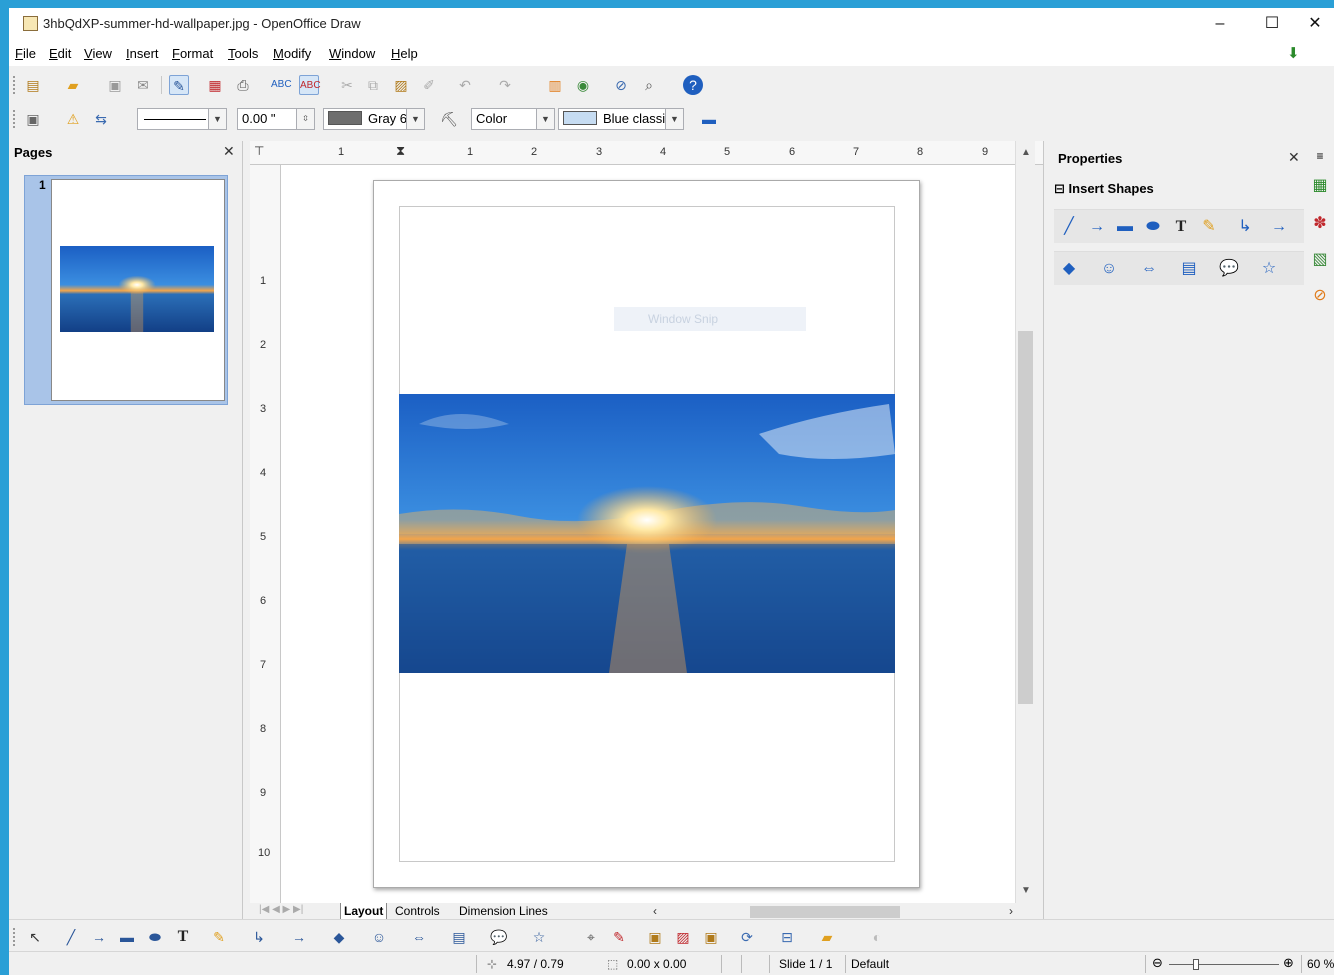 The height and width of the screenshot is (975, 1334). Describe the element at coordinates (1104, 189) in the screenshot. I see `insert-shapes-section: ⊟ Insert Shapes` at that location.